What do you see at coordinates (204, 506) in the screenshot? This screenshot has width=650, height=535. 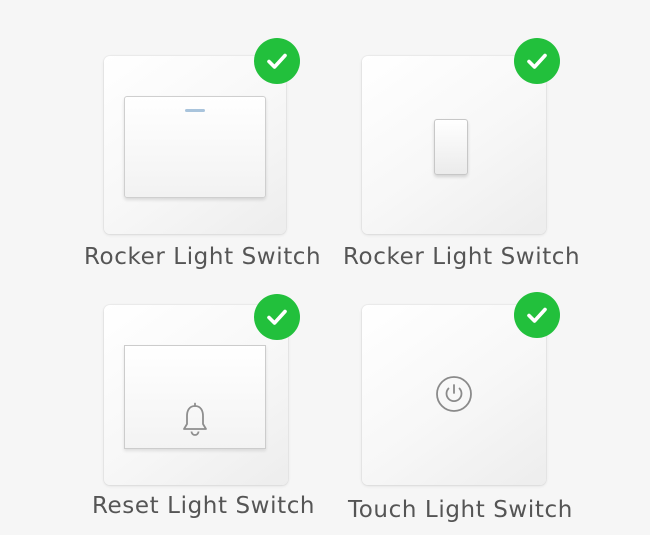 I see `switch-label: Reset Light Switch` at bounding box center [204, 506].